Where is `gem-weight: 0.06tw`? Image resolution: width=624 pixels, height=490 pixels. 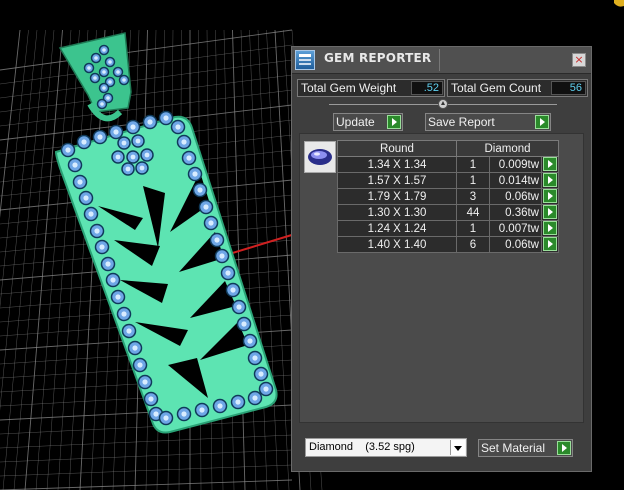
gem-weight: 0.06tw is located at coordinates (515, 244).